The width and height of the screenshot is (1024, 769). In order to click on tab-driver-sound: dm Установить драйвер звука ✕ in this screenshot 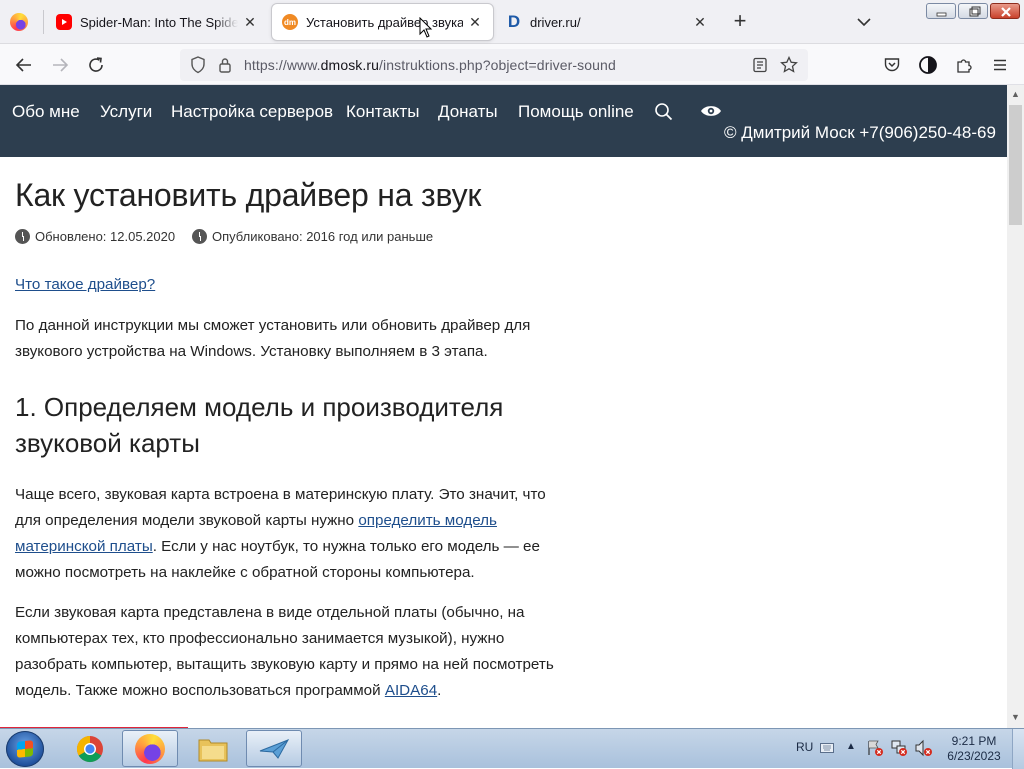, I will do `click(382, 22)`.